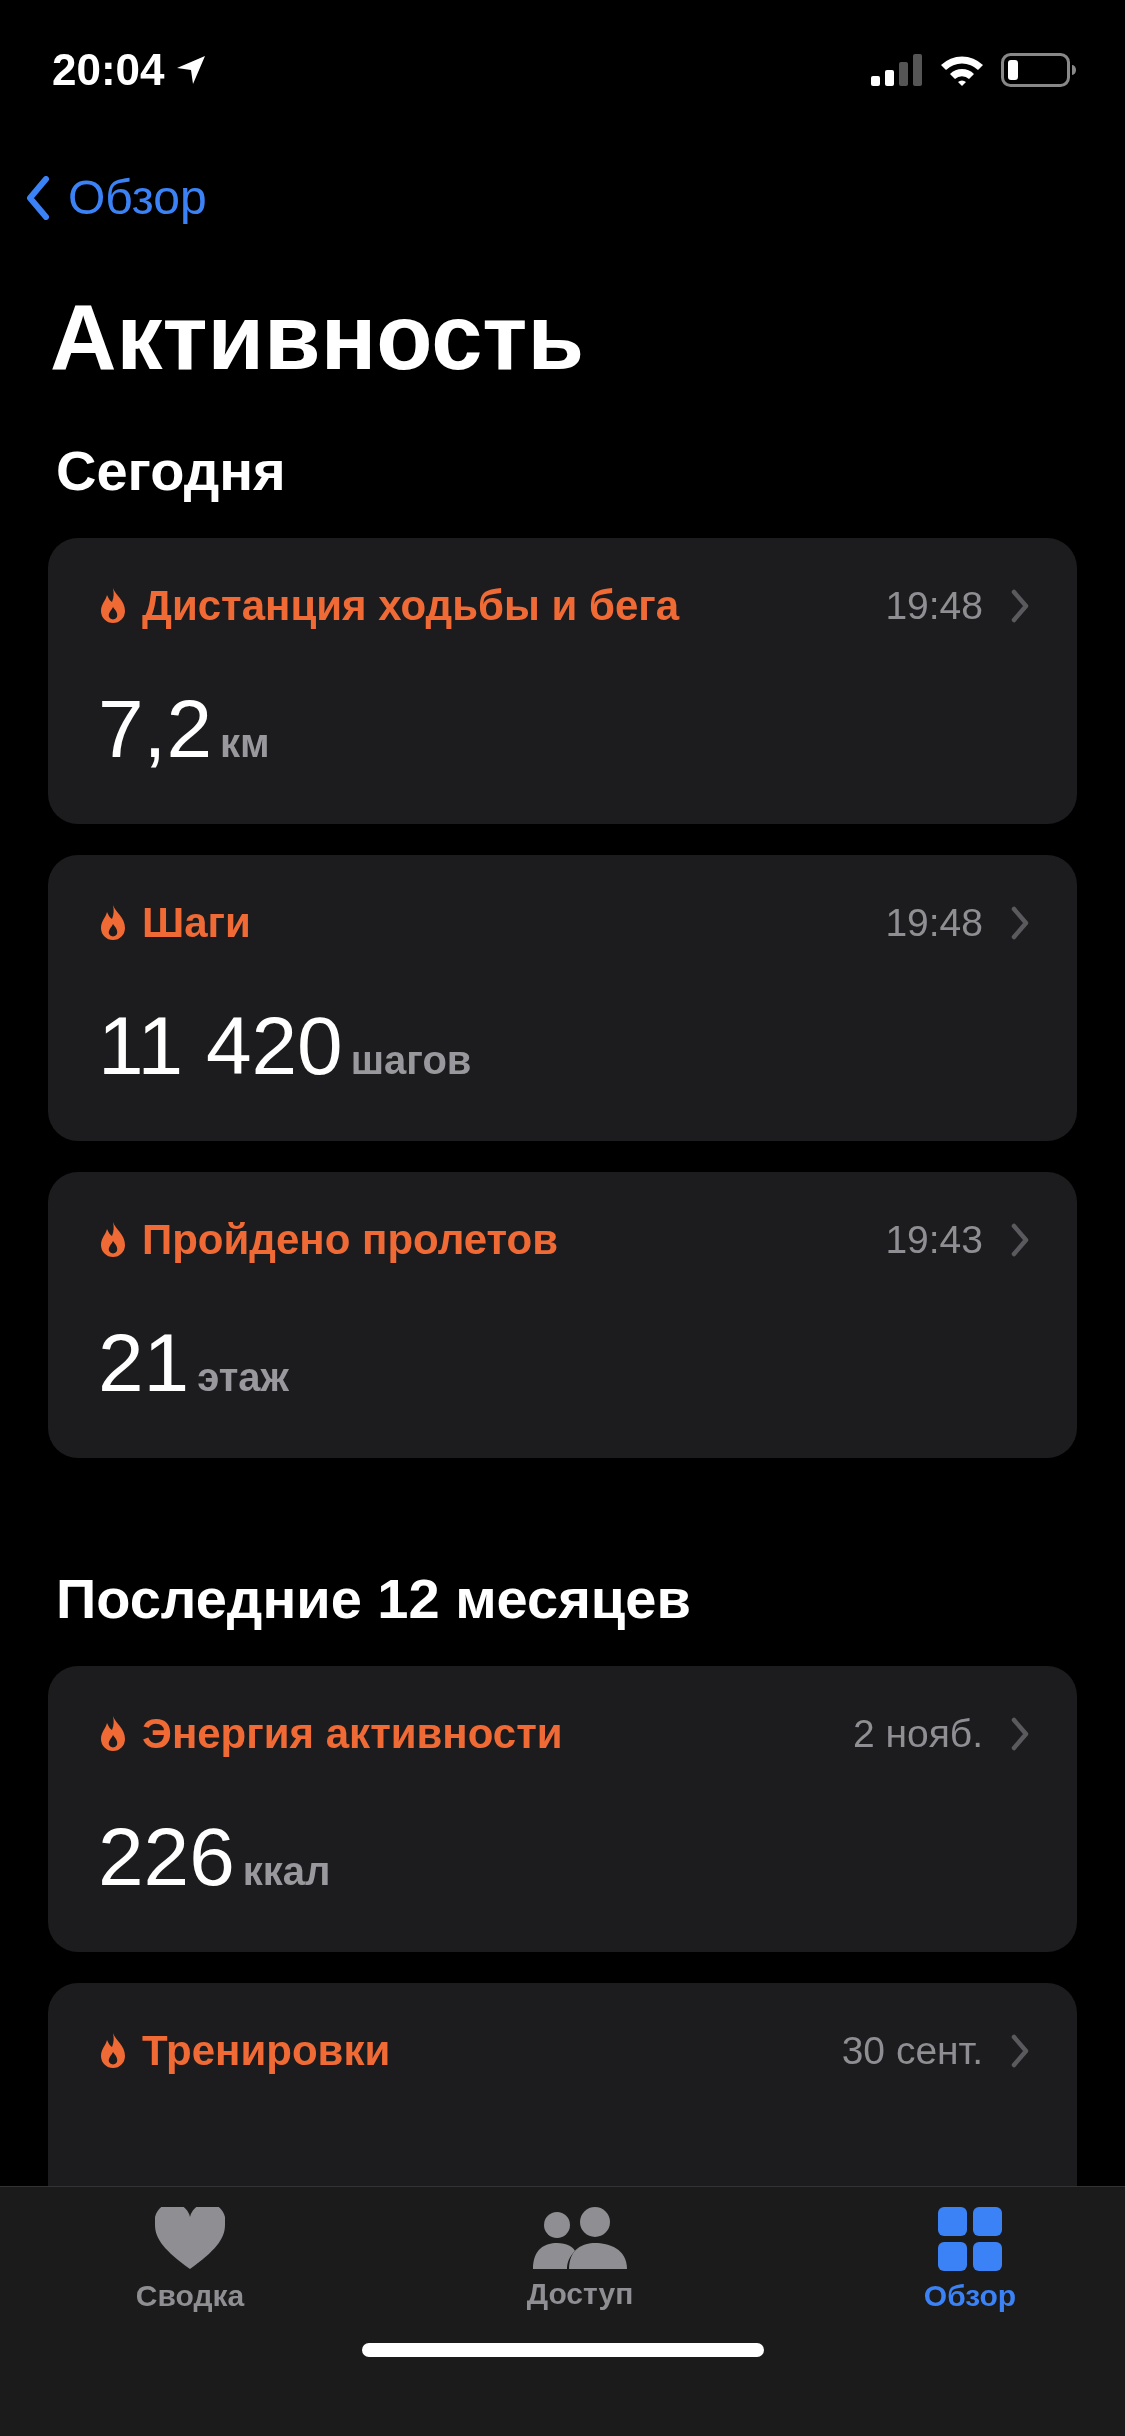  What do you see at coordinates (374, 1598) in the screenshot?
I see `section-heading: Последние 12 месяцев` at bounding box center [374, 1598].